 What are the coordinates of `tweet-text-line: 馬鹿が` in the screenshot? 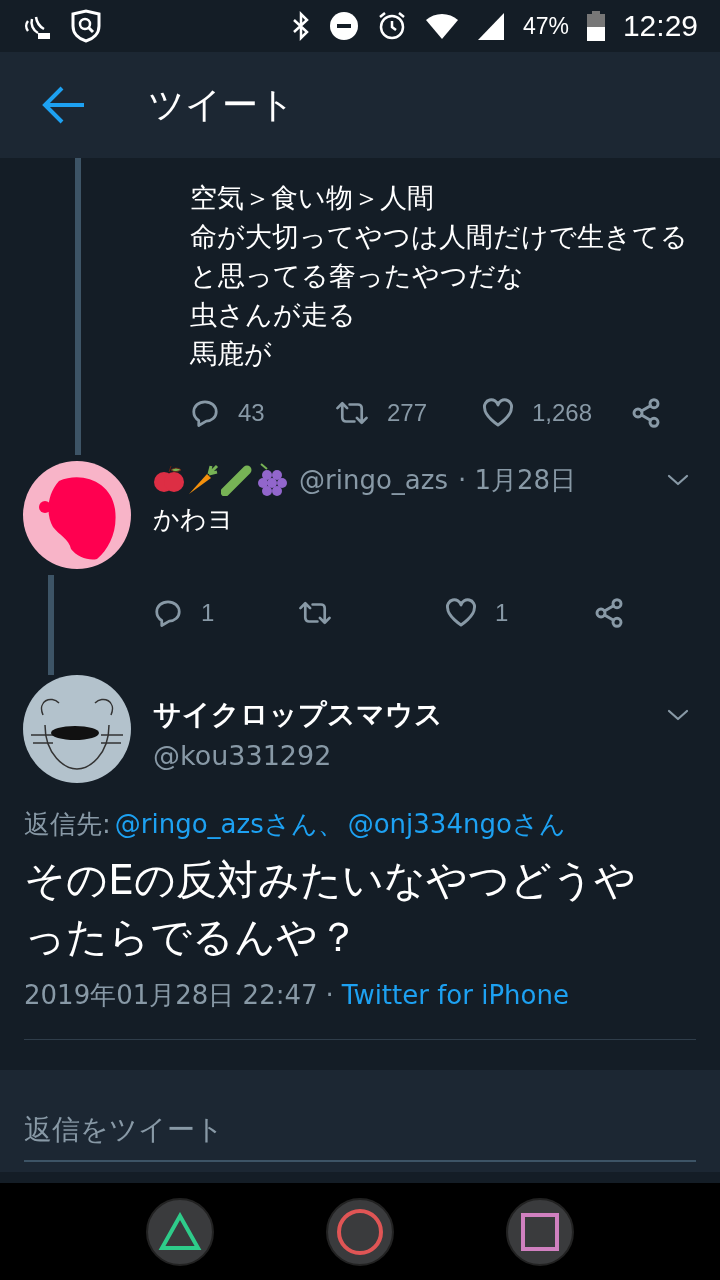 It's located at (231, 354).